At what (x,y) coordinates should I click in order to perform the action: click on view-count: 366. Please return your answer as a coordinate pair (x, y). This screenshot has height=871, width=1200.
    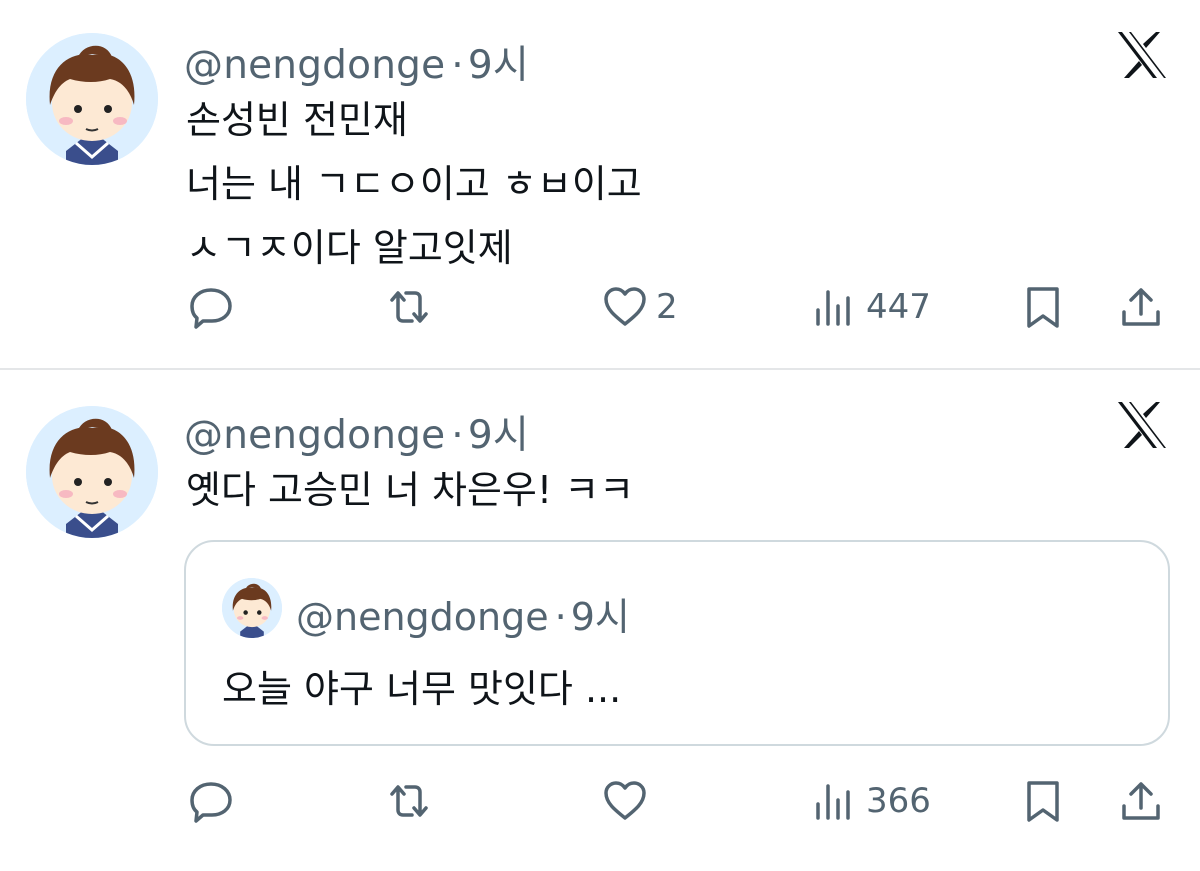
    Looking at the image, I should click on (898, 801).